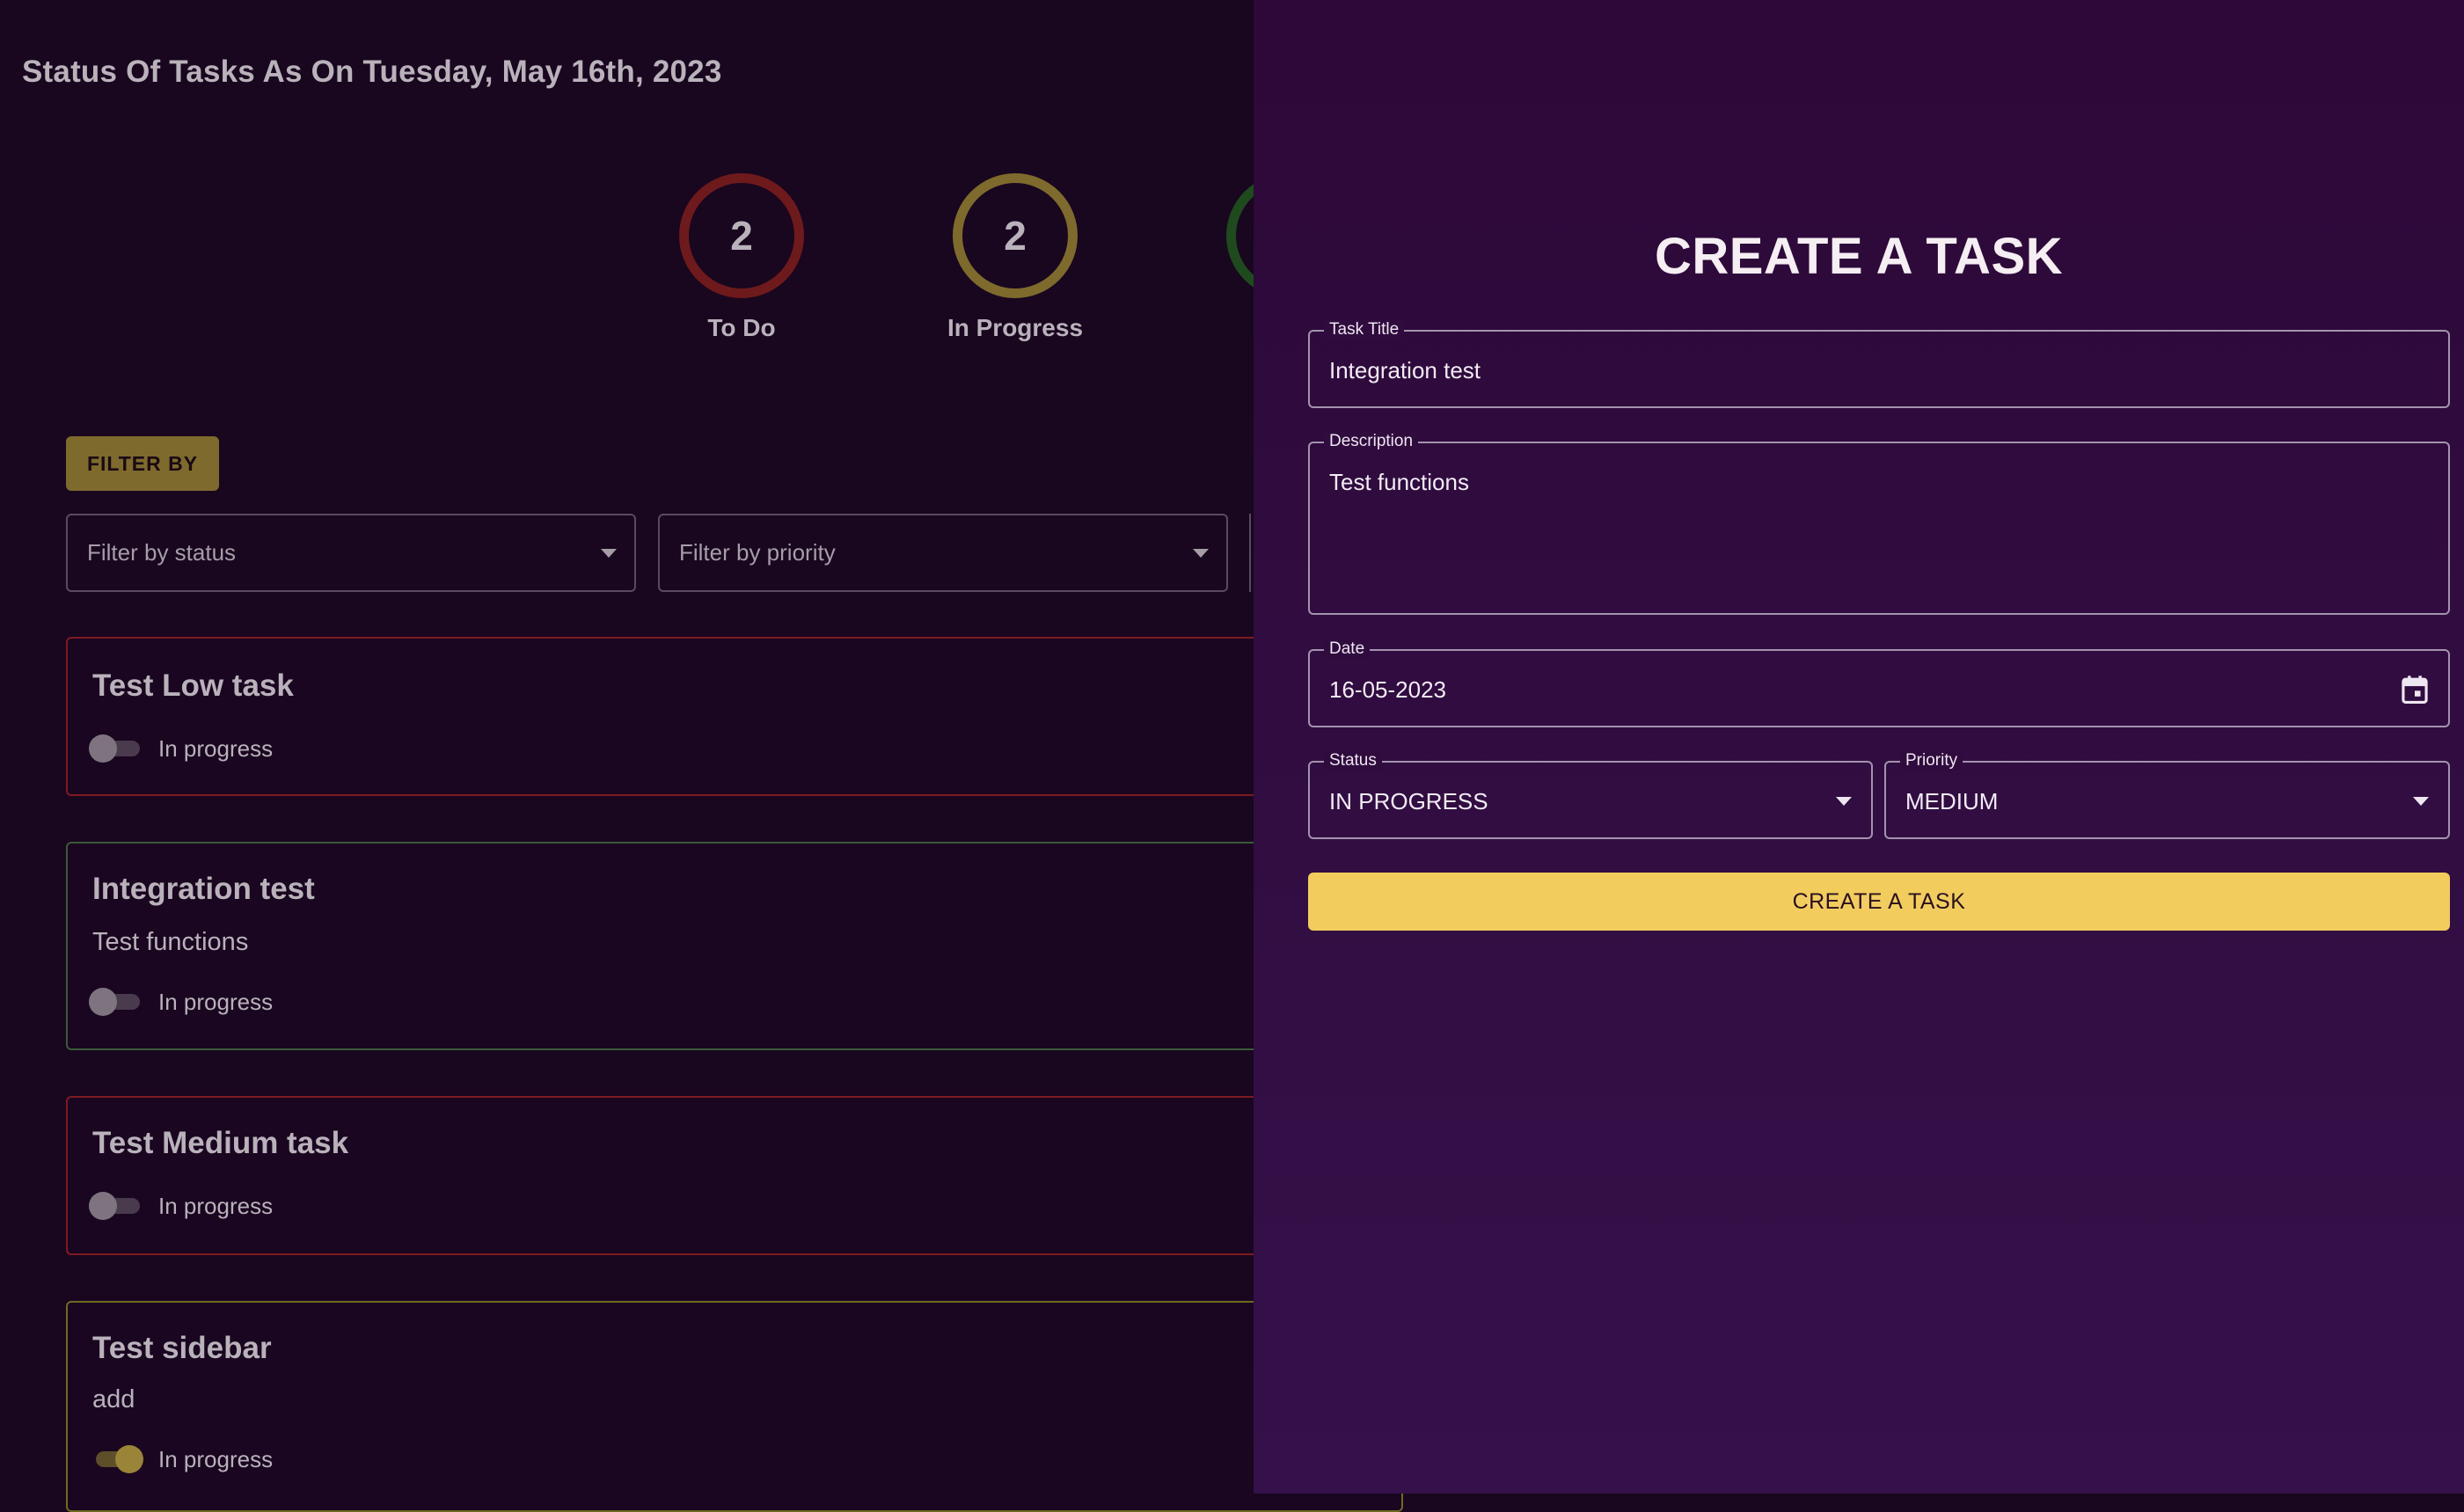 Image resolution: width=2464 pixels, height=1512 pixels. I want to click on field-label: Date, so click(1347, 649).